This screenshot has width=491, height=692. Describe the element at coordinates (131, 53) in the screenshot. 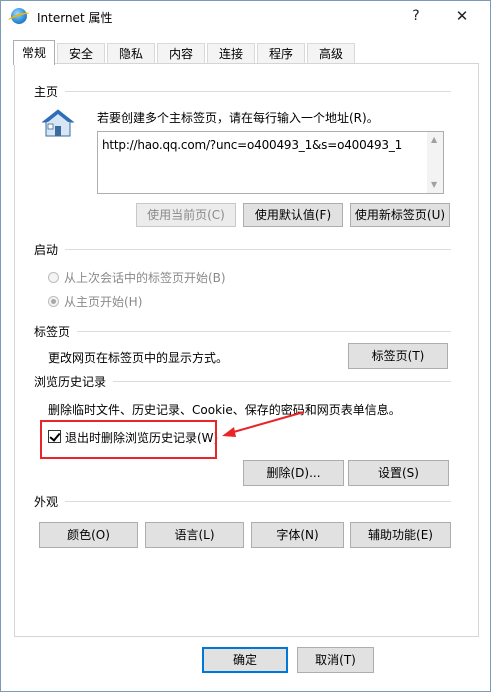

I see `tab-privacy: 隐私` at that location.